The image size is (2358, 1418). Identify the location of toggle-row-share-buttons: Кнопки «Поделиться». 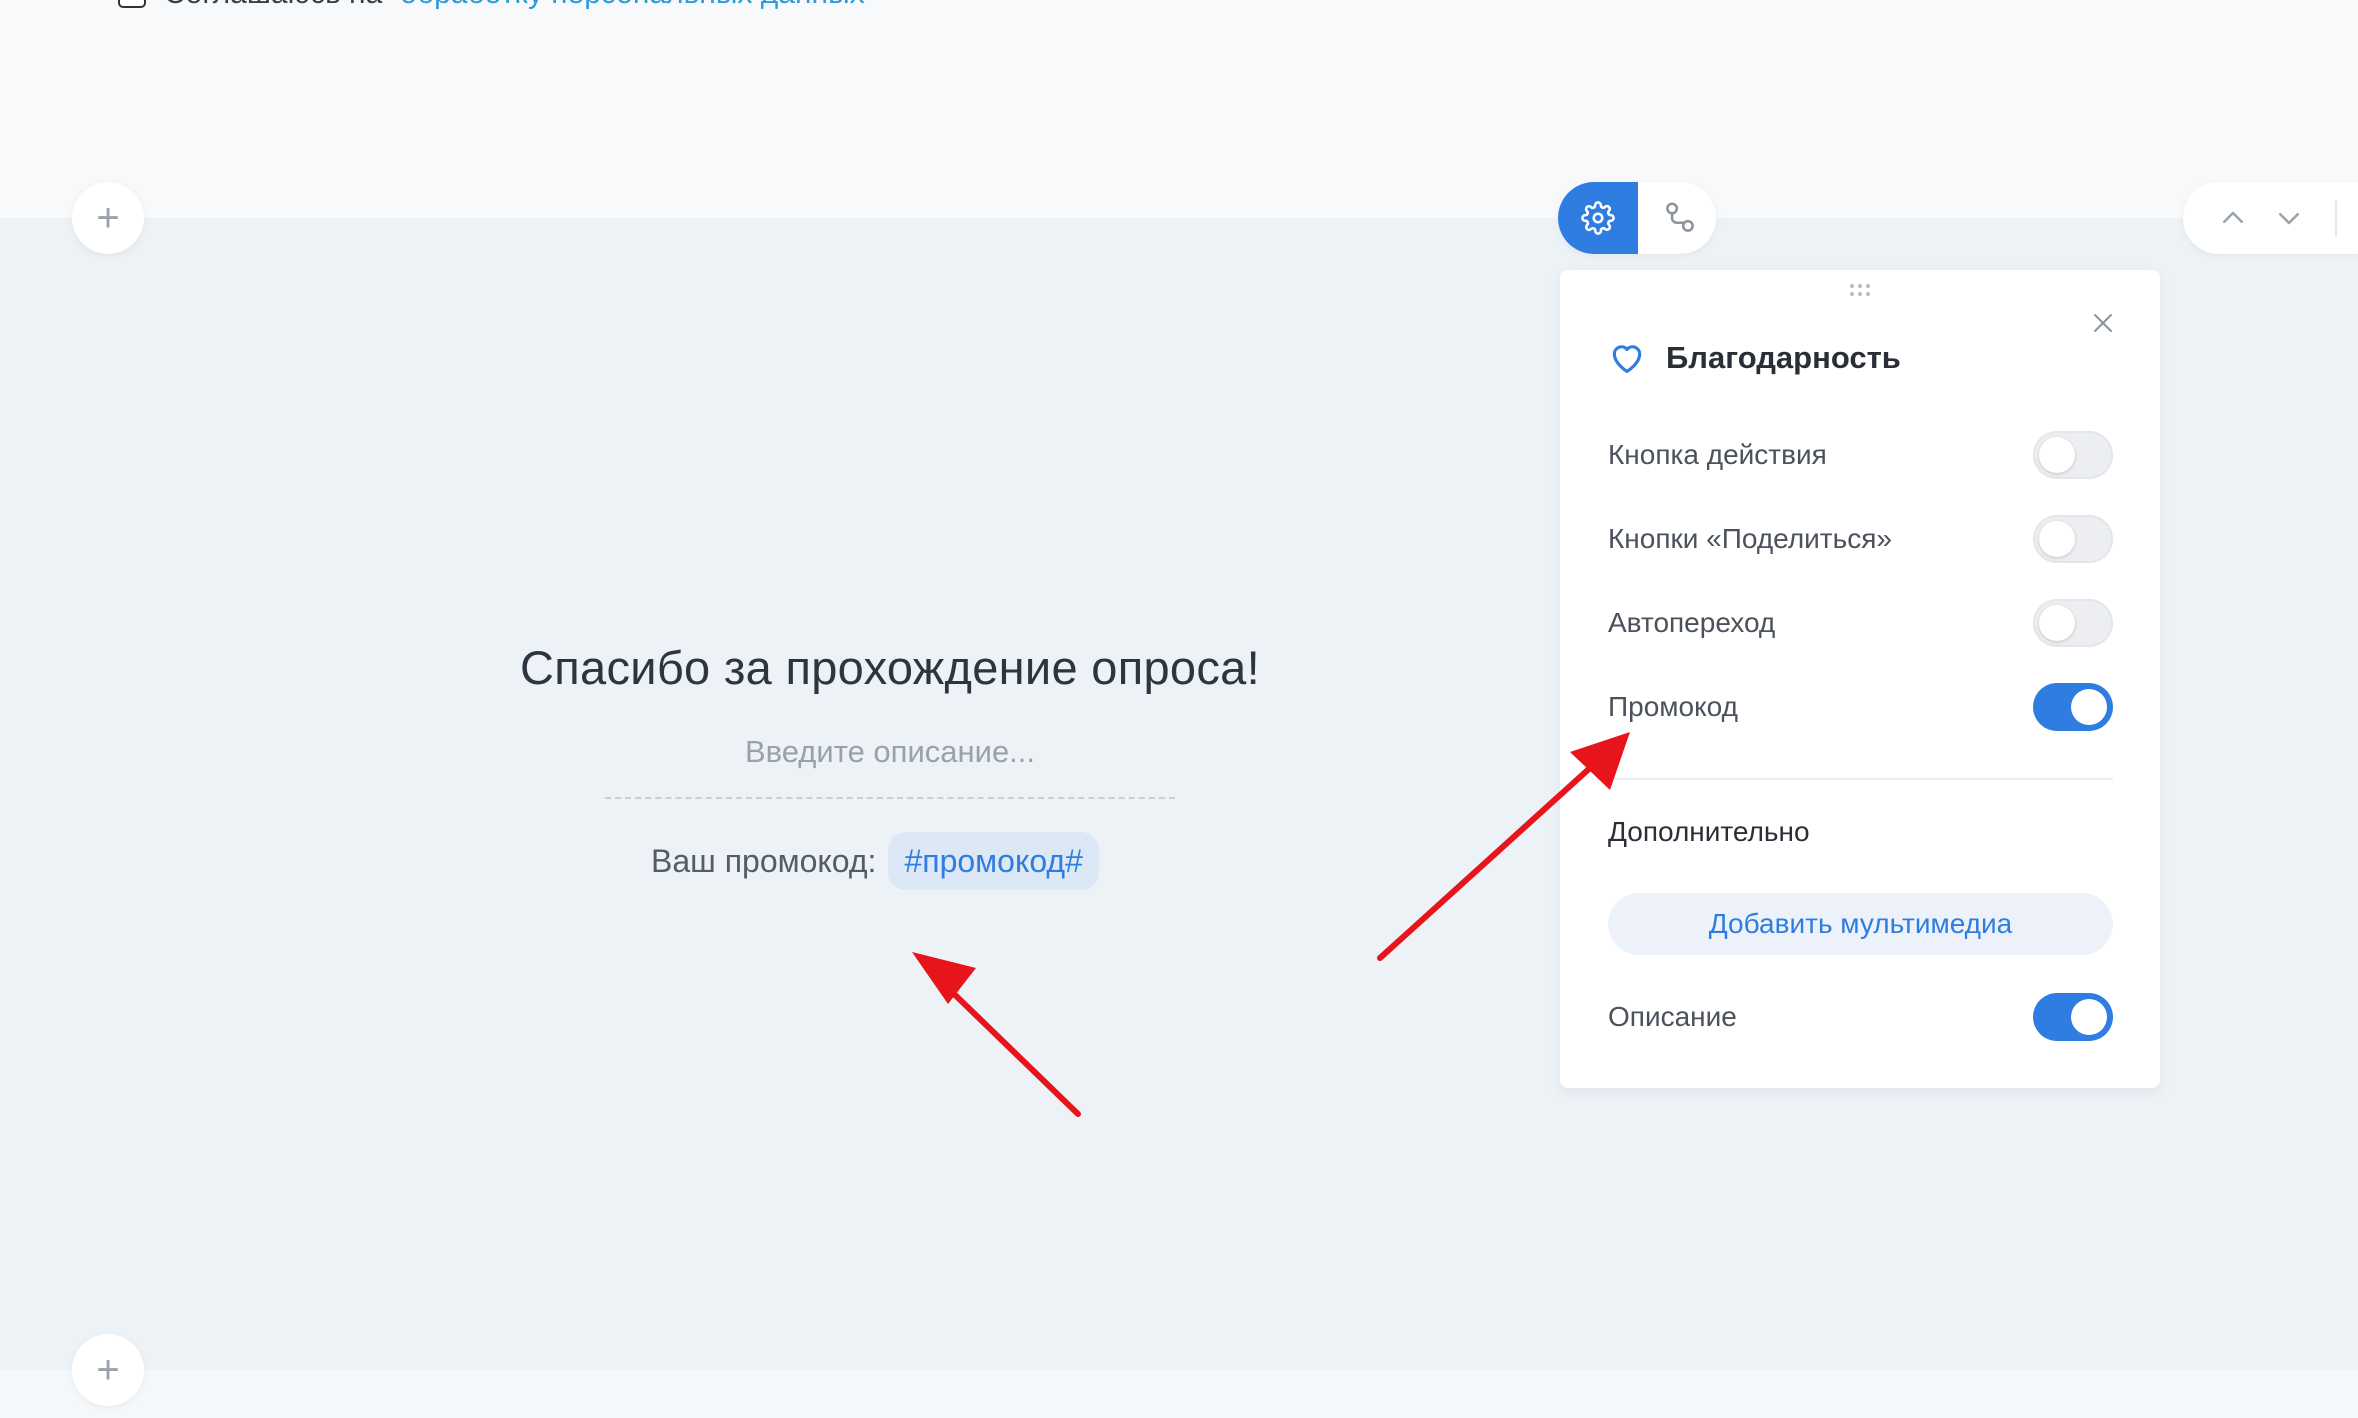
(1860, 539).